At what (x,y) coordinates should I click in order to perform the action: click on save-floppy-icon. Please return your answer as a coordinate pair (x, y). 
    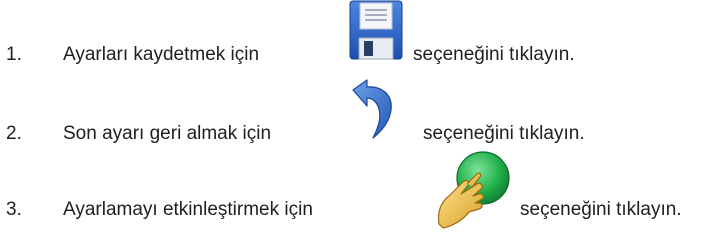
    Looking at the image, I should click on (376, 30).